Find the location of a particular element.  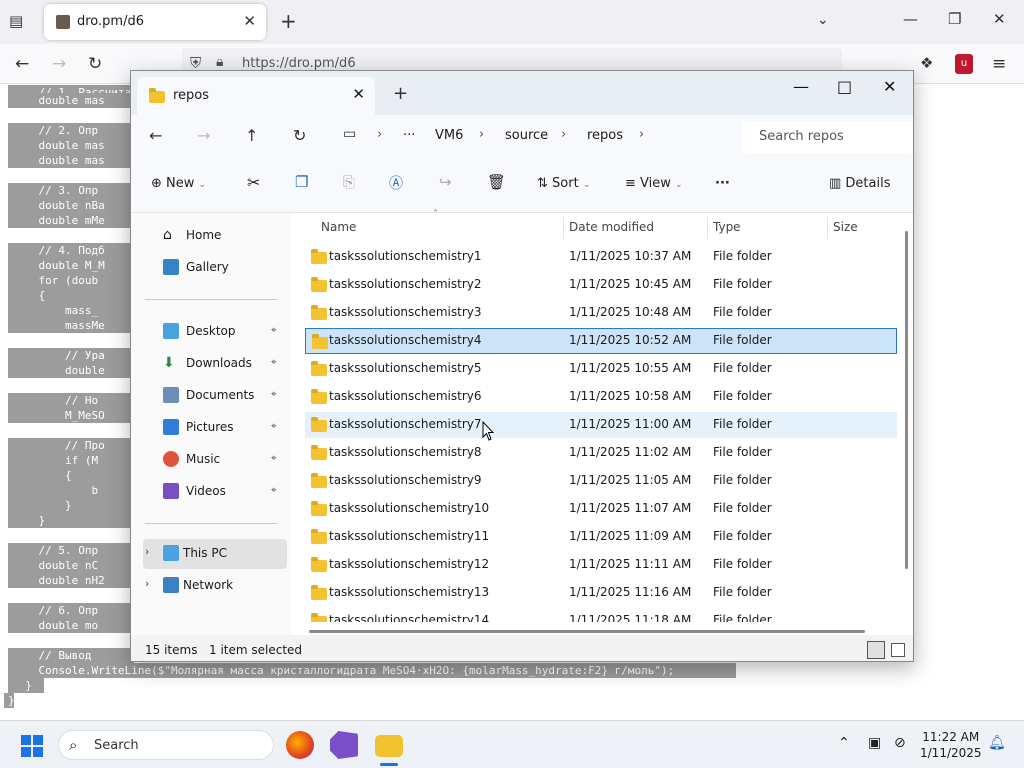

sidebar-item-documents: Documents ⌖ is located at coordinates (215, 396).